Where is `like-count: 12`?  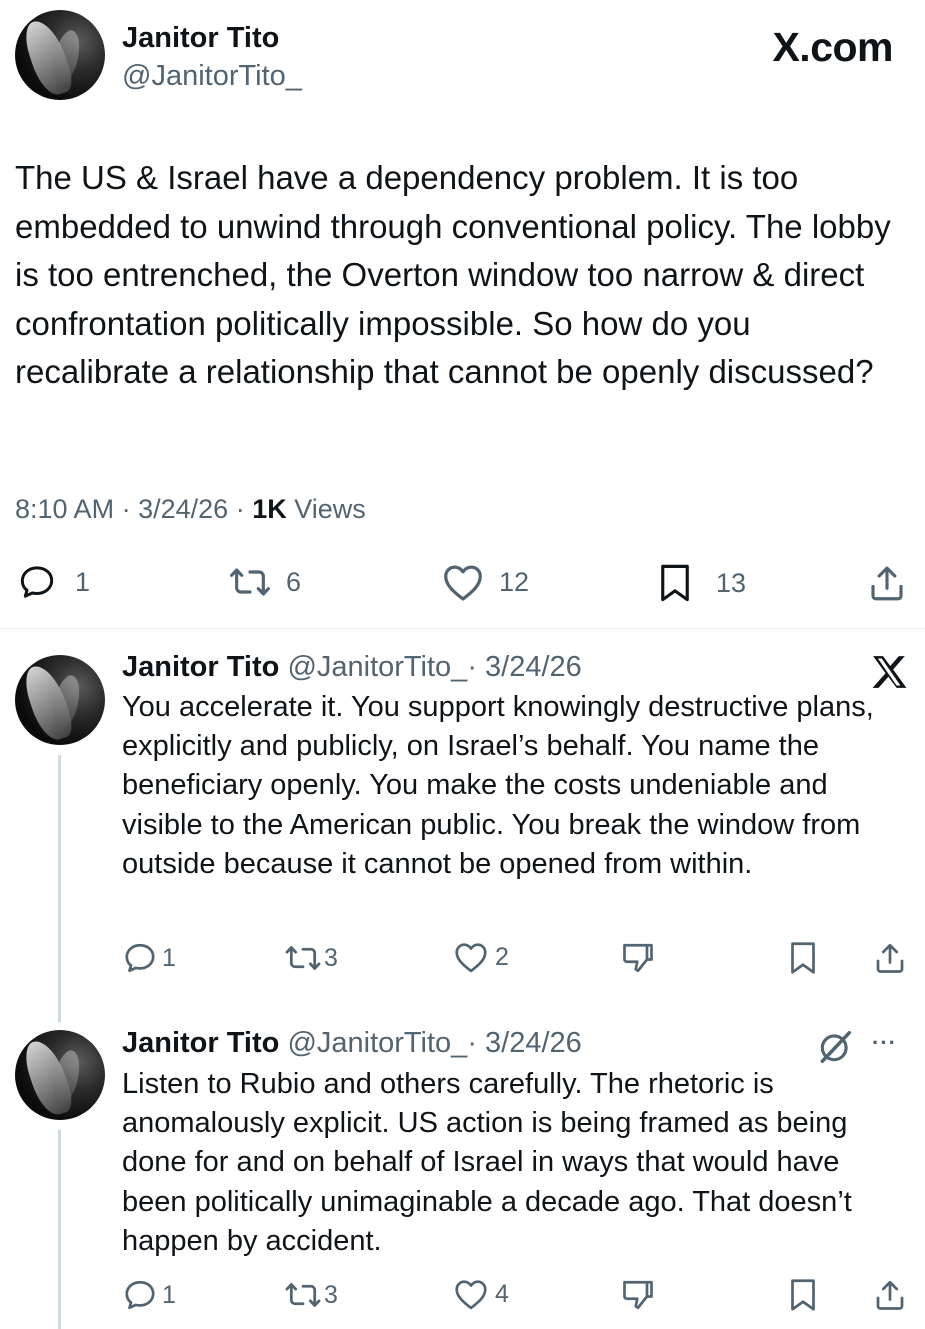
like-count: 12 is located at coordinates (514, 581).